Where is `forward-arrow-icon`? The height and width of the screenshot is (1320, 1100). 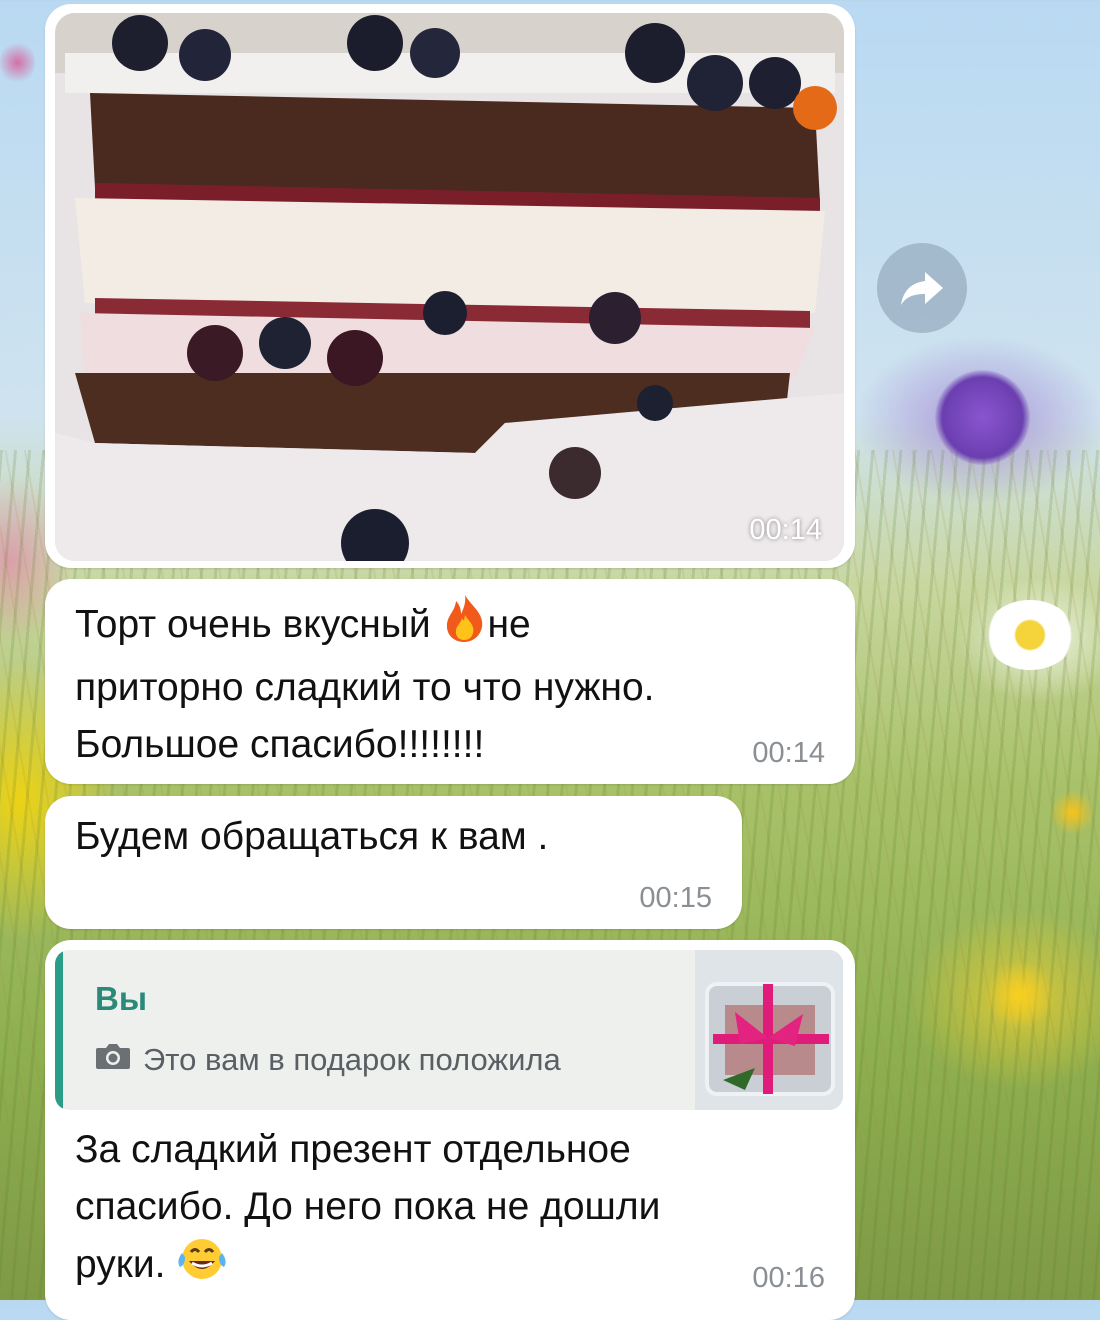
forward-arrow-icon is located at coordinates (922, 288).